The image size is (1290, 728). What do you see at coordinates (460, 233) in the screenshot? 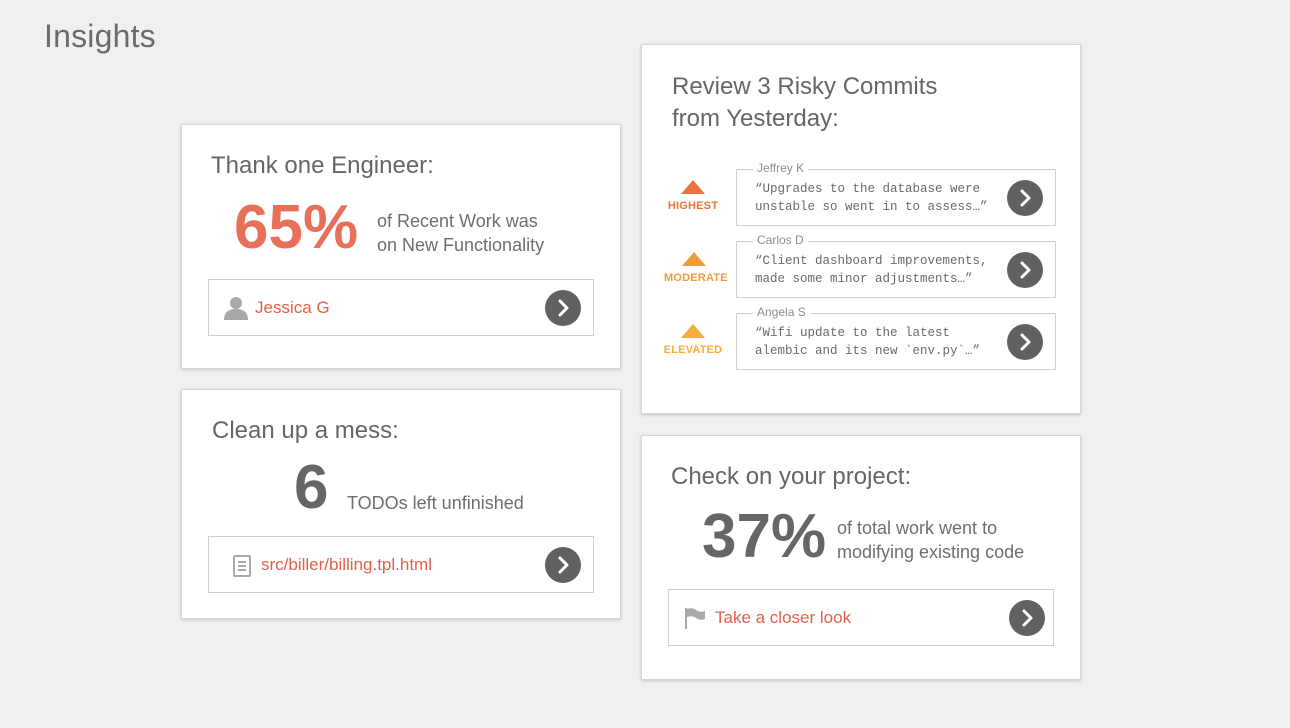
I see `stat-description: of Recent Work was on New Functionality` at bounding box center [460, 233].